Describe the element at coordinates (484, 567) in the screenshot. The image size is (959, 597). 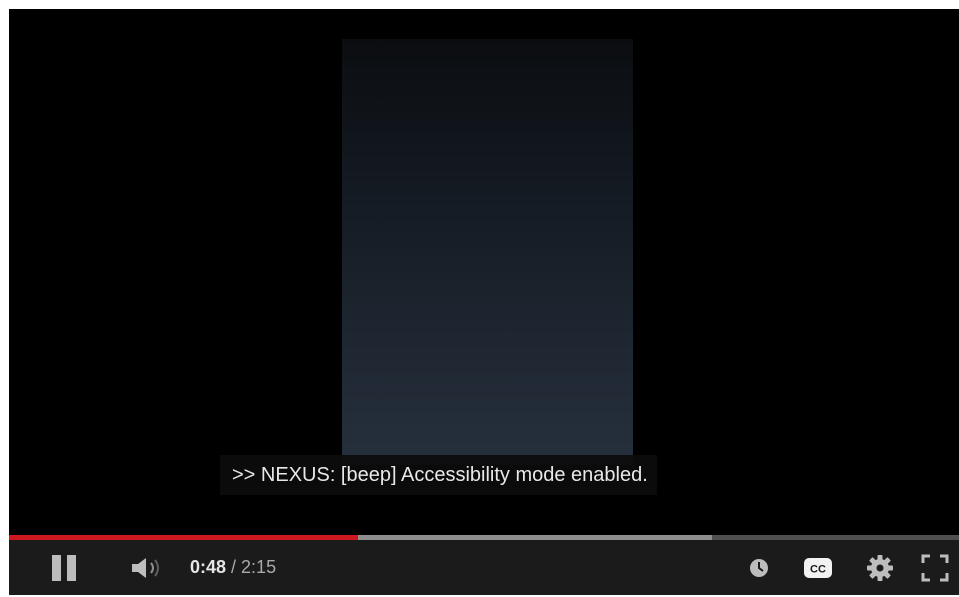
I see `control-bar: 0:48 / 2:15 CC` at that location.